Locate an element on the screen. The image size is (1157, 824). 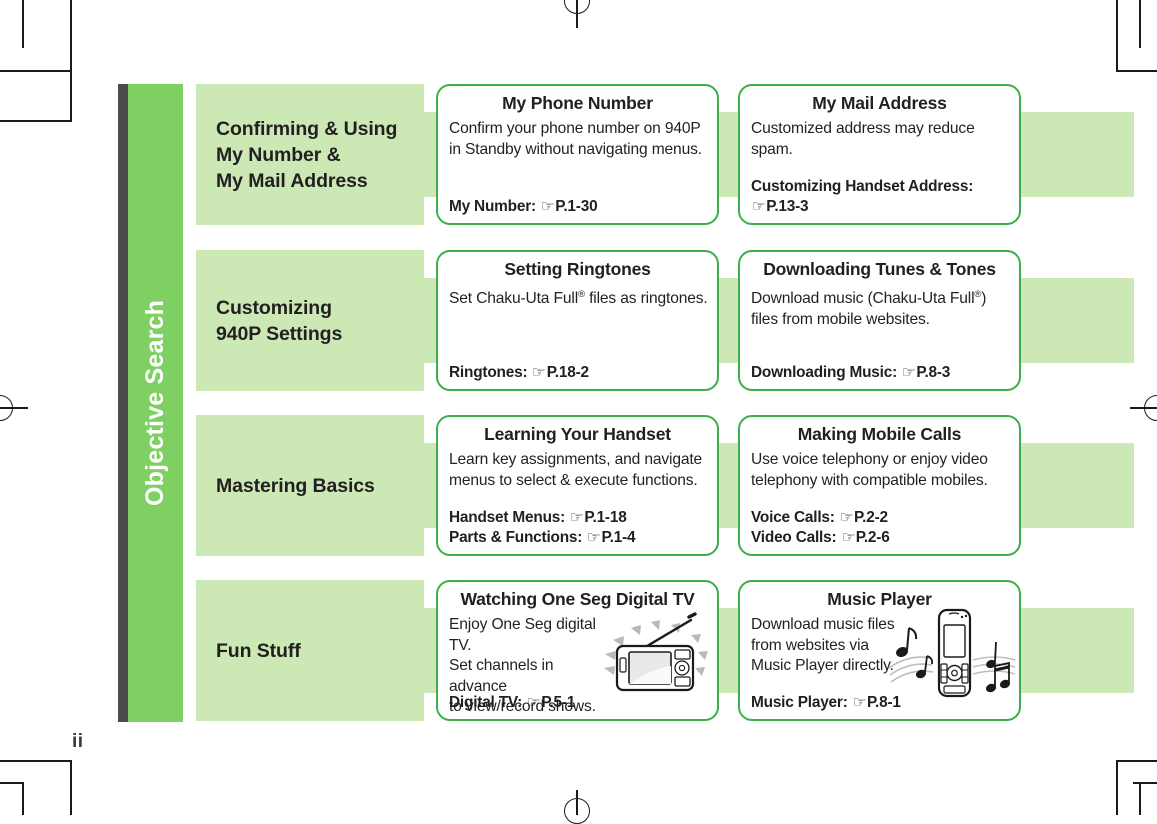
card-reference-link: Downloading Music: ☞P.8-3 is located at coordinates (850, 373).